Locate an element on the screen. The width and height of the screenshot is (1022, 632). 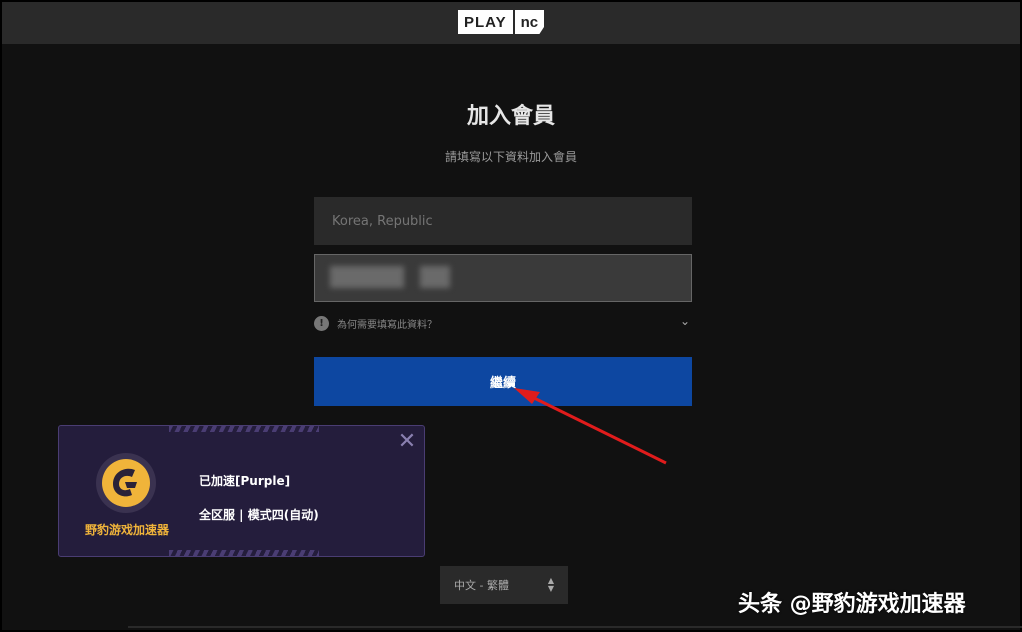
help-row: ! 為何需要填寫此資料？ ⌄ is located at coordinates (503, 323).